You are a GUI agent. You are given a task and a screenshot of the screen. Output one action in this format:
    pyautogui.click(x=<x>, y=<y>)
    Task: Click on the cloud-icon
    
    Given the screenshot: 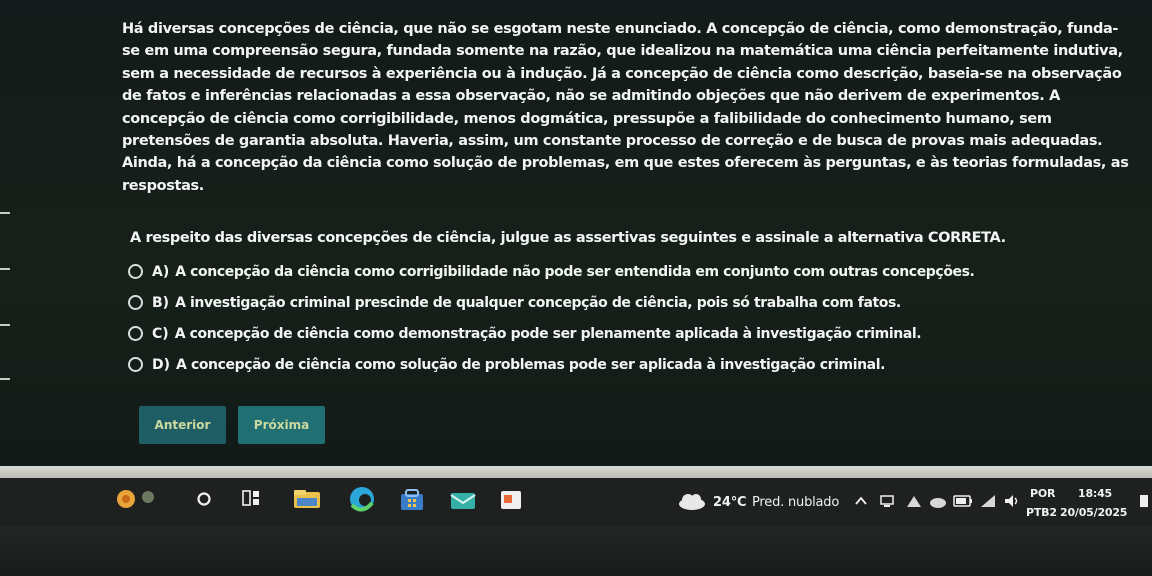 What is the action you would take?
    pyautogui.click(x=692, y=501)
    